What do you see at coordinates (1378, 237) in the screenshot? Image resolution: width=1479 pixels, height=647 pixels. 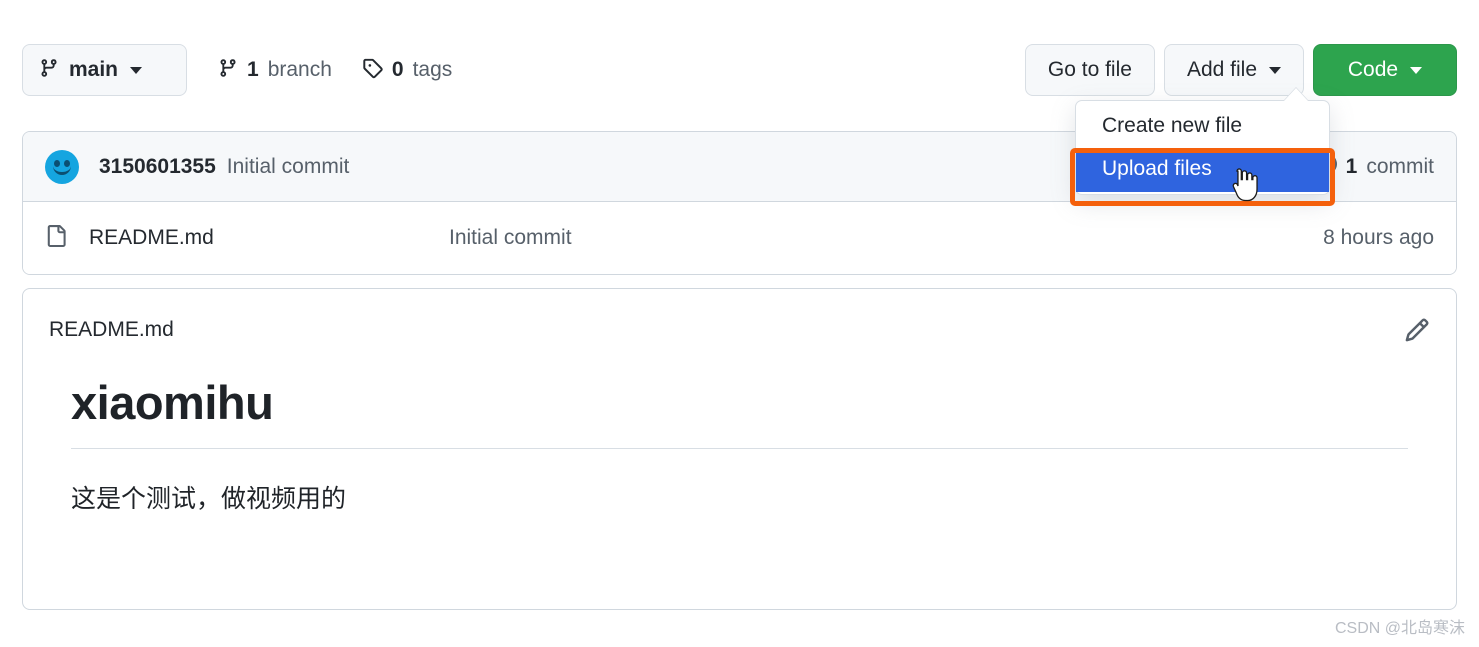 I see `file-timestamp: 8 hours ago` at bounding box center [1378, 237].